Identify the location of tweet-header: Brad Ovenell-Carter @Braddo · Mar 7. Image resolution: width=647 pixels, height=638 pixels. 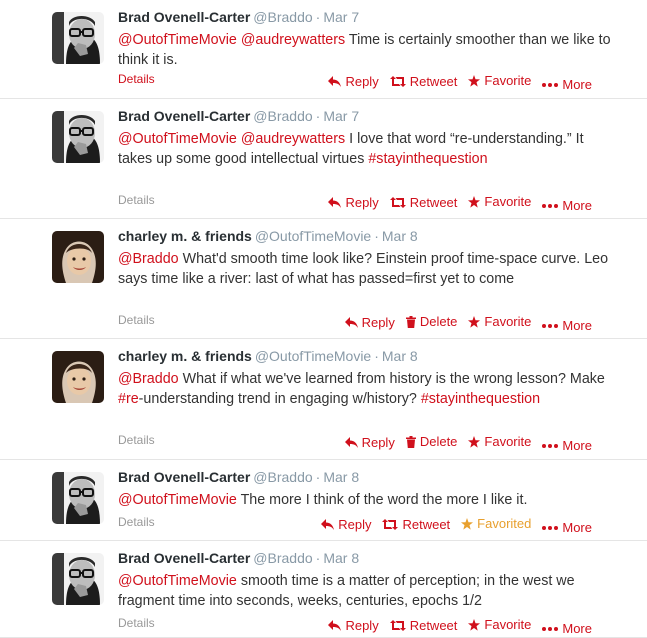
(238, 116).